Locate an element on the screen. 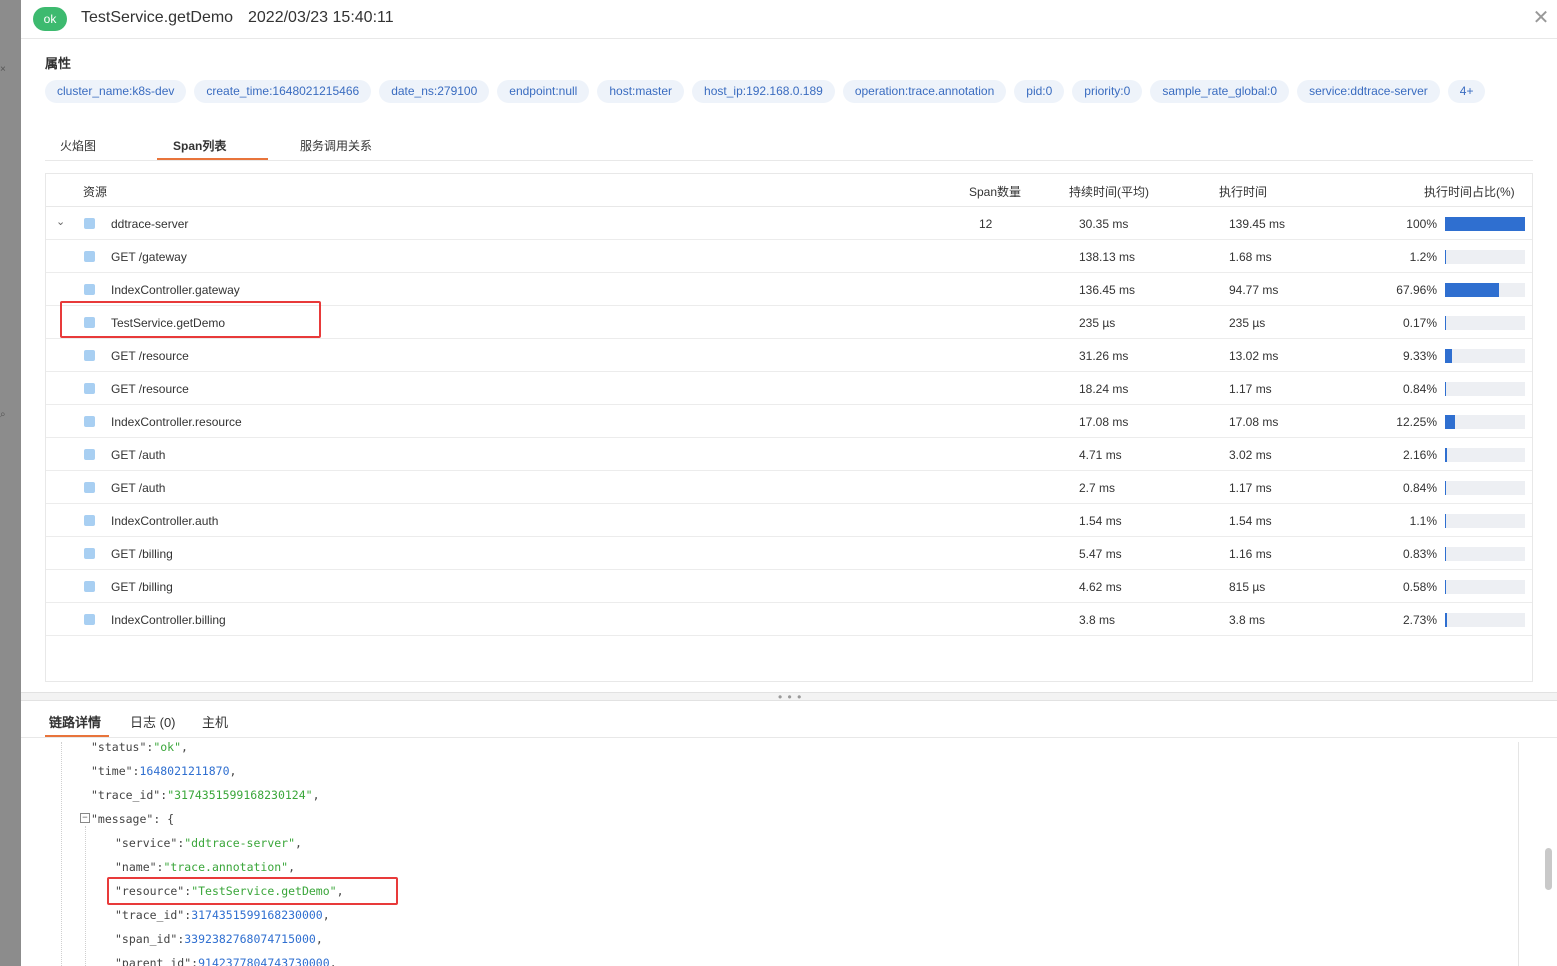 The width and height of the screenshot is (1557, 966). json-value: "3174351599168230124" is located at coordinates (240, 795).